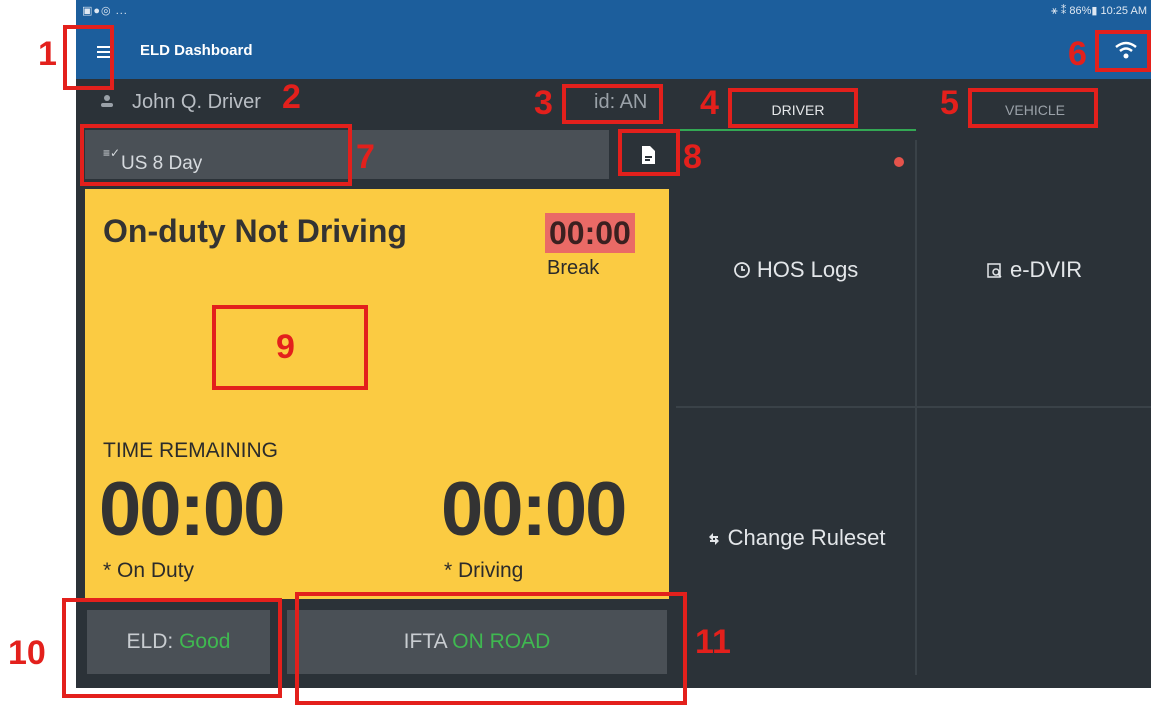  What do you see at coordinates (713, 642) in the screenshot?
I see `annotation-number-11: 11` at bounding box center [713, 642].